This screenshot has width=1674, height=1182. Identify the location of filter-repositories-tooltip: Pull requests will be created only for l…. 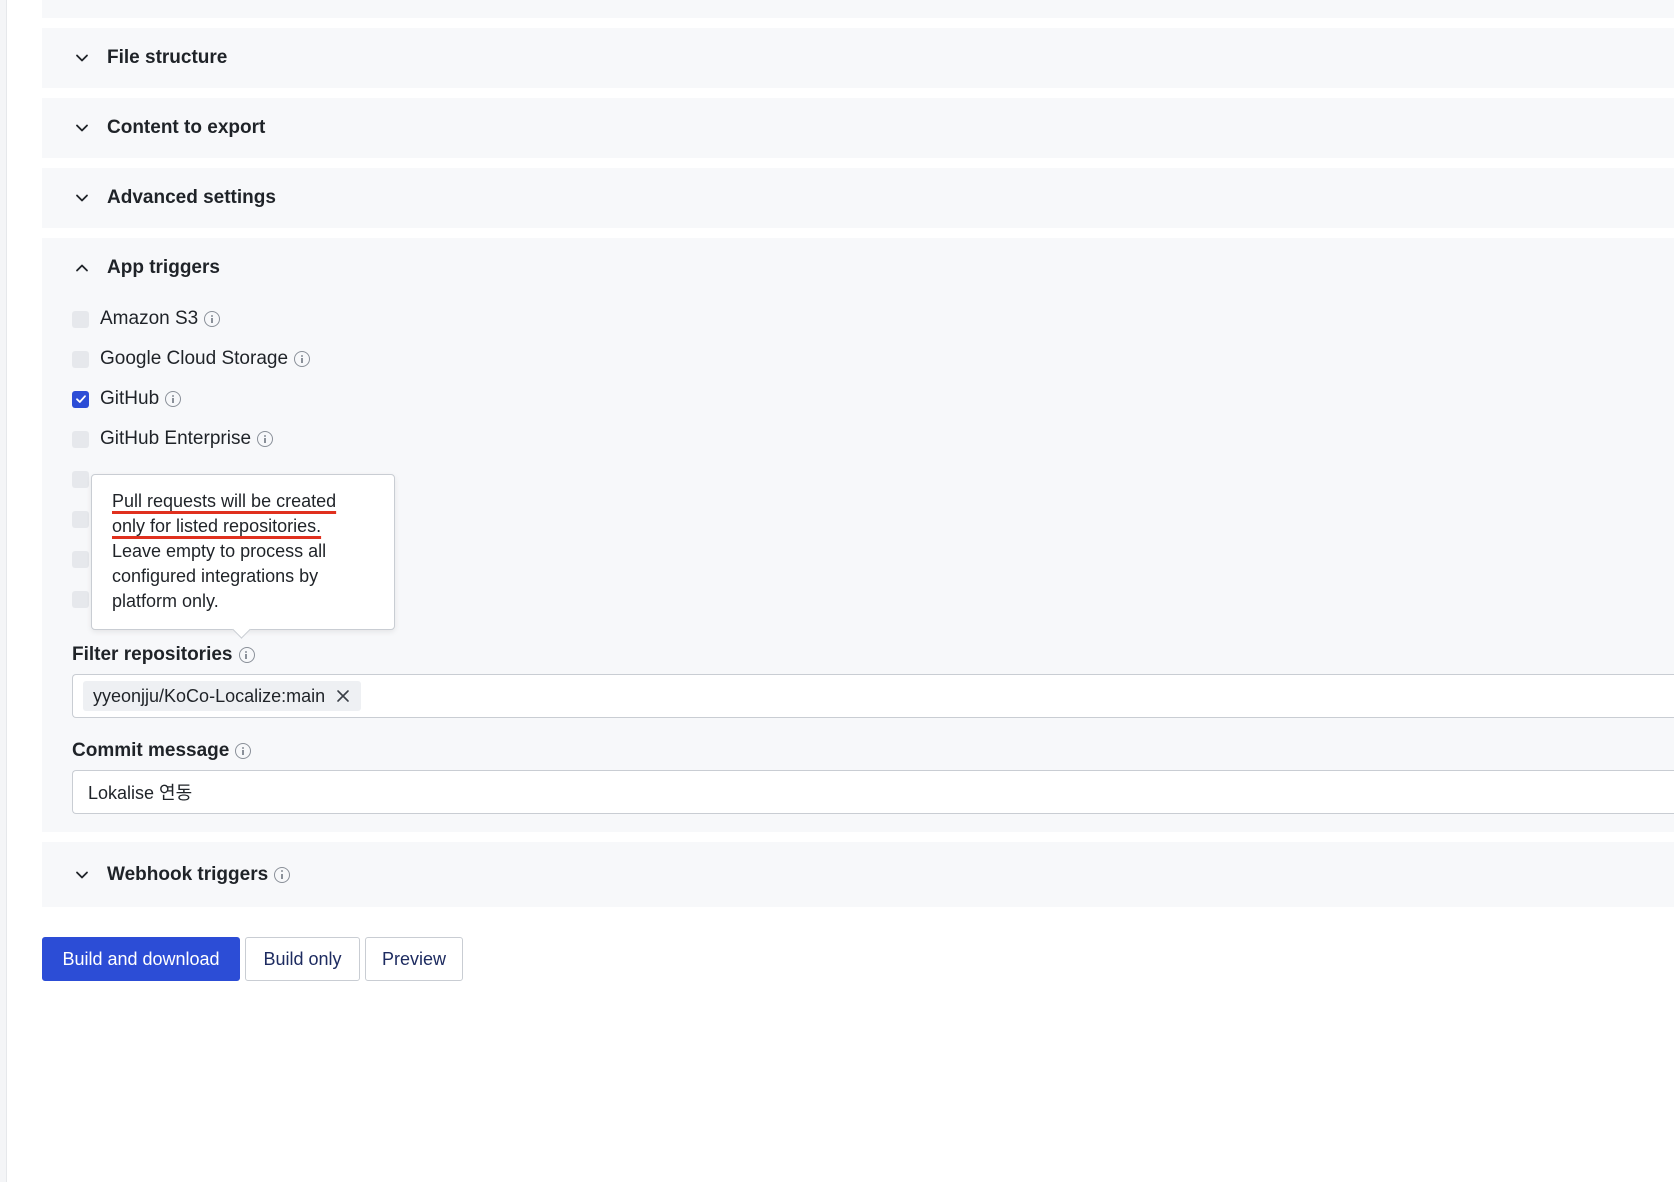
(243, 556).